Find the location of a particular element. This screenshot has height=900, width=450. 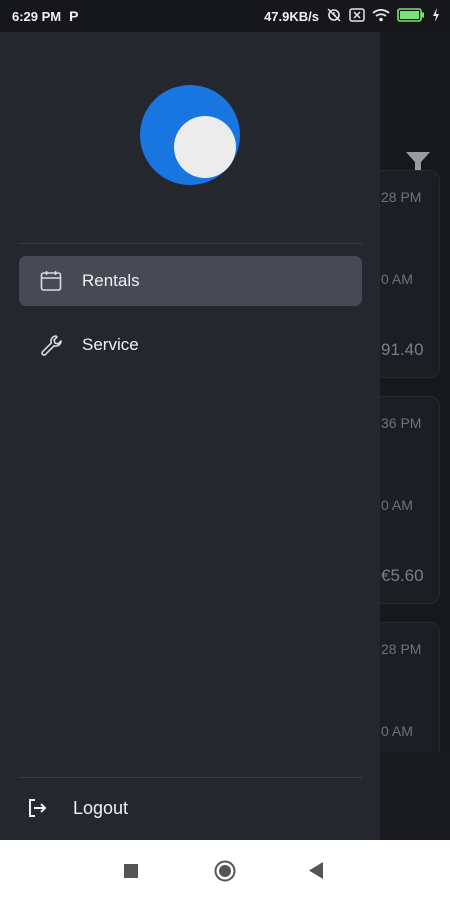

network-speed: 47.9KB/s is located at coordinates (291, 16).